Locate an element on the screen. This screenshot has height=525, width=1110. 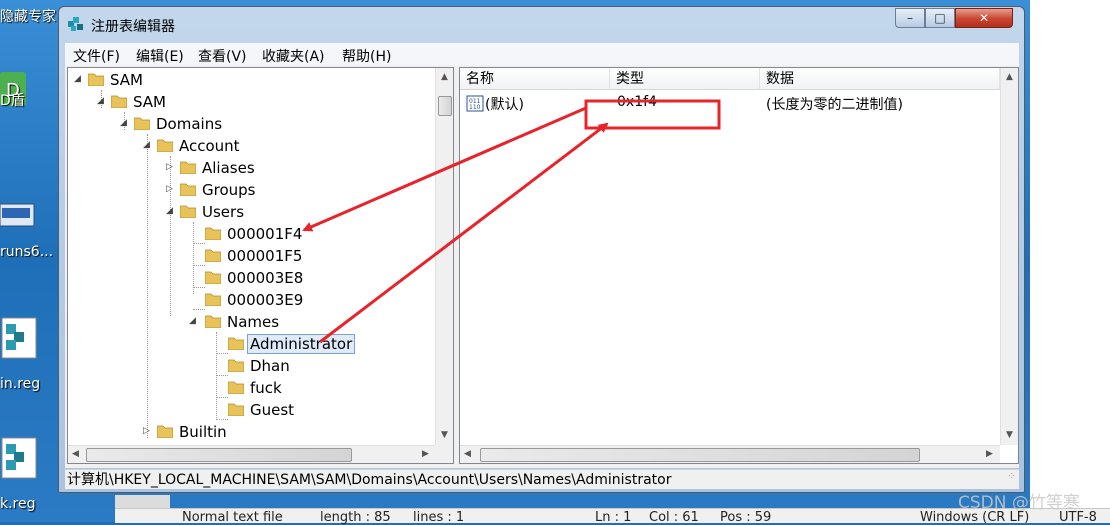
tree-node-label: Builtin is located at coordinates (203, 432).